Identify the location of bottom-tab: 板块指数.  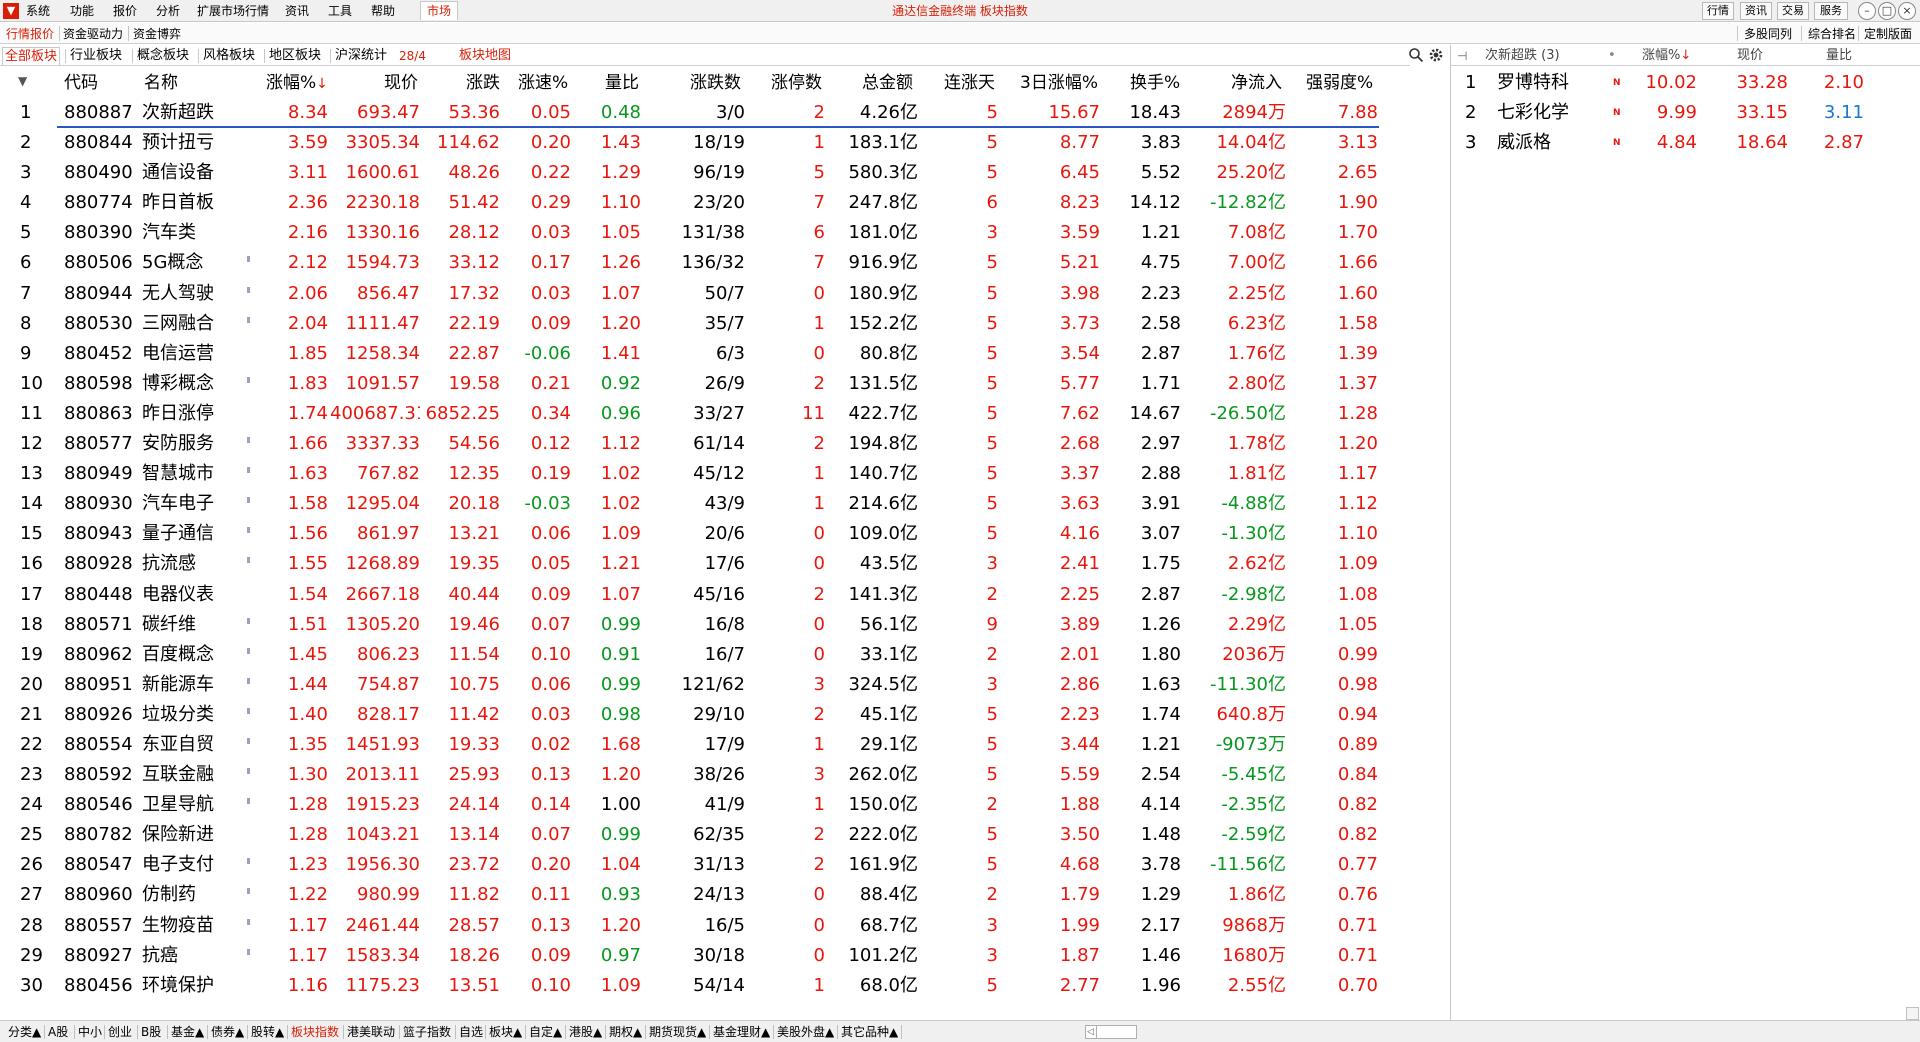
(315, 1032).